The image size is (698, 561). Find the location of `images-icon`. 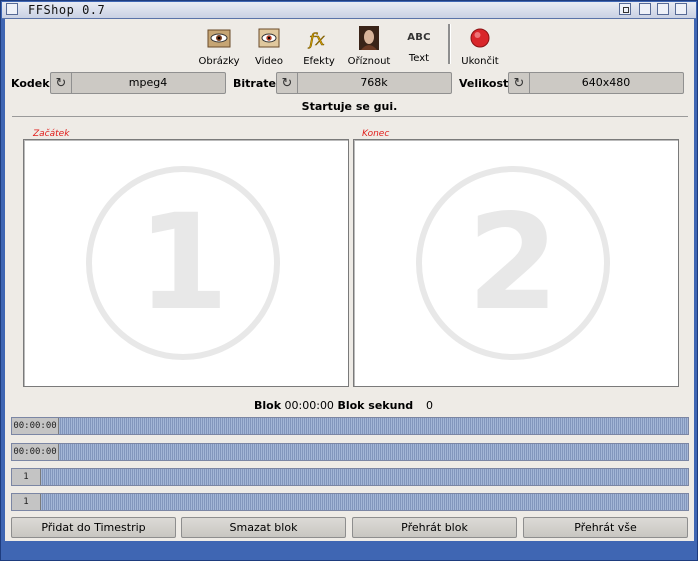

images-icon is located at coordinates (219, 38).